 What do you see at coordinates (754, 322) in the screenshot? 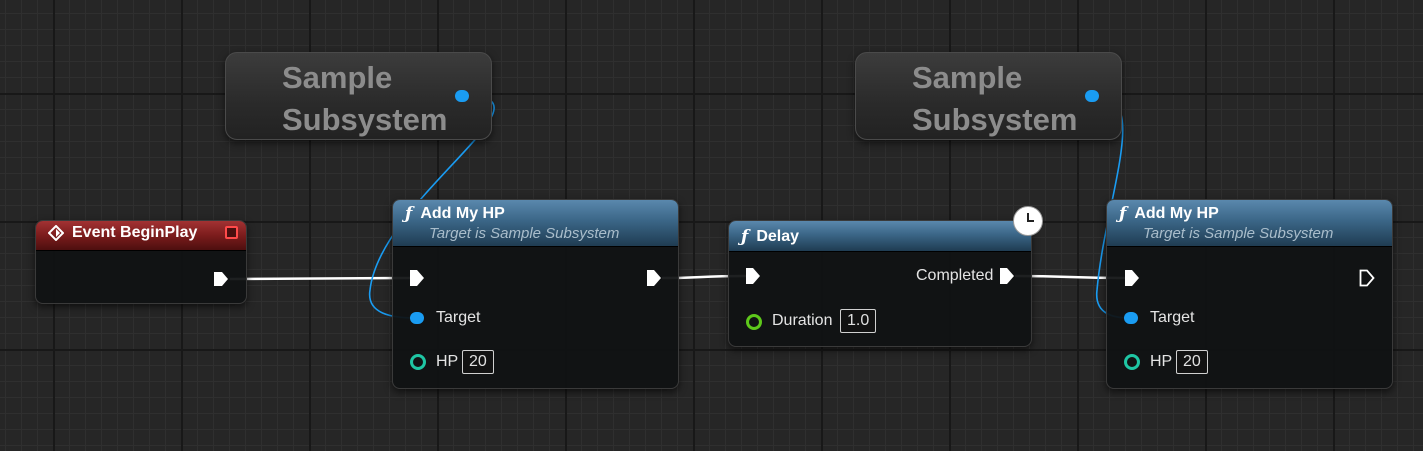
I see `duration-input-pin` at bounding box center [754, 322].